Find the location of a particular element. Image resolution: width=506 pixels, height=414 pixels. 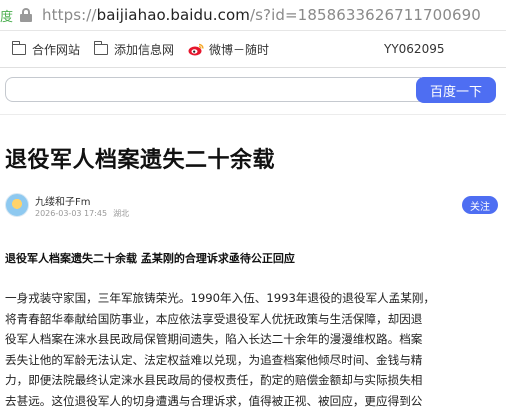

url-host: baijiahao.baidu.com is located at coordinates (173, 15).